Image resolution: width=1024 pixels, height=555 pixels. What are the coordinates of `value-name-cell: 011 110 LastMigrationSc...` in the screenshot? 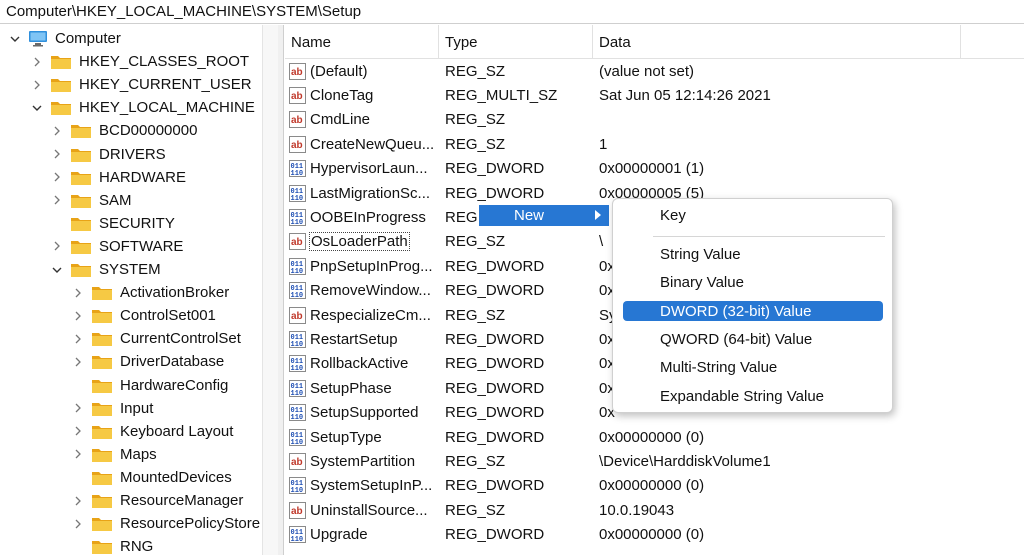 It's located at (364, 193).